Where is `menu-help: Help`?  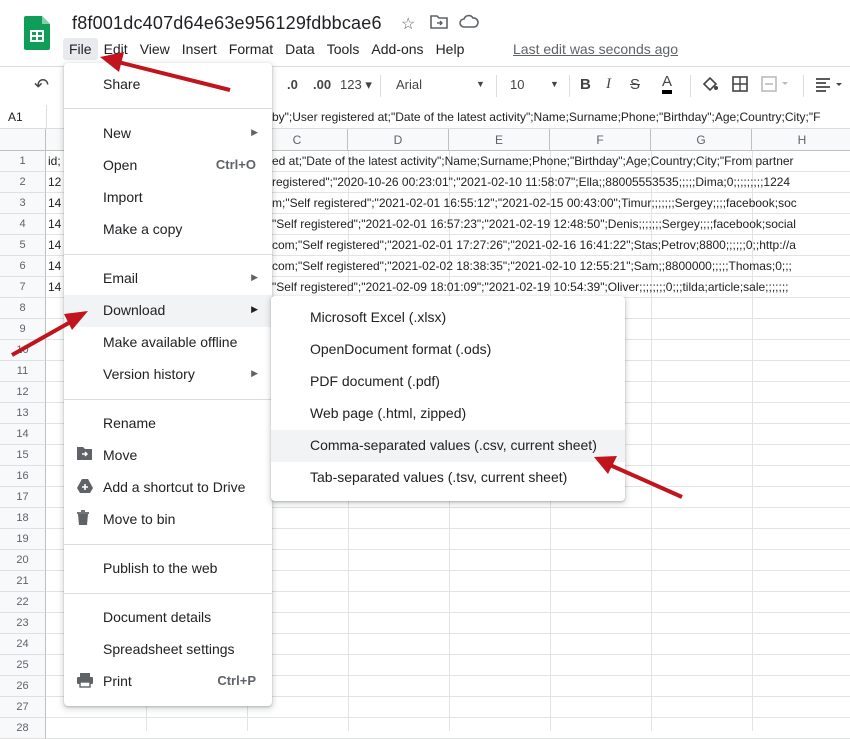
menu-help: Help is located at coordinates (450, 49).